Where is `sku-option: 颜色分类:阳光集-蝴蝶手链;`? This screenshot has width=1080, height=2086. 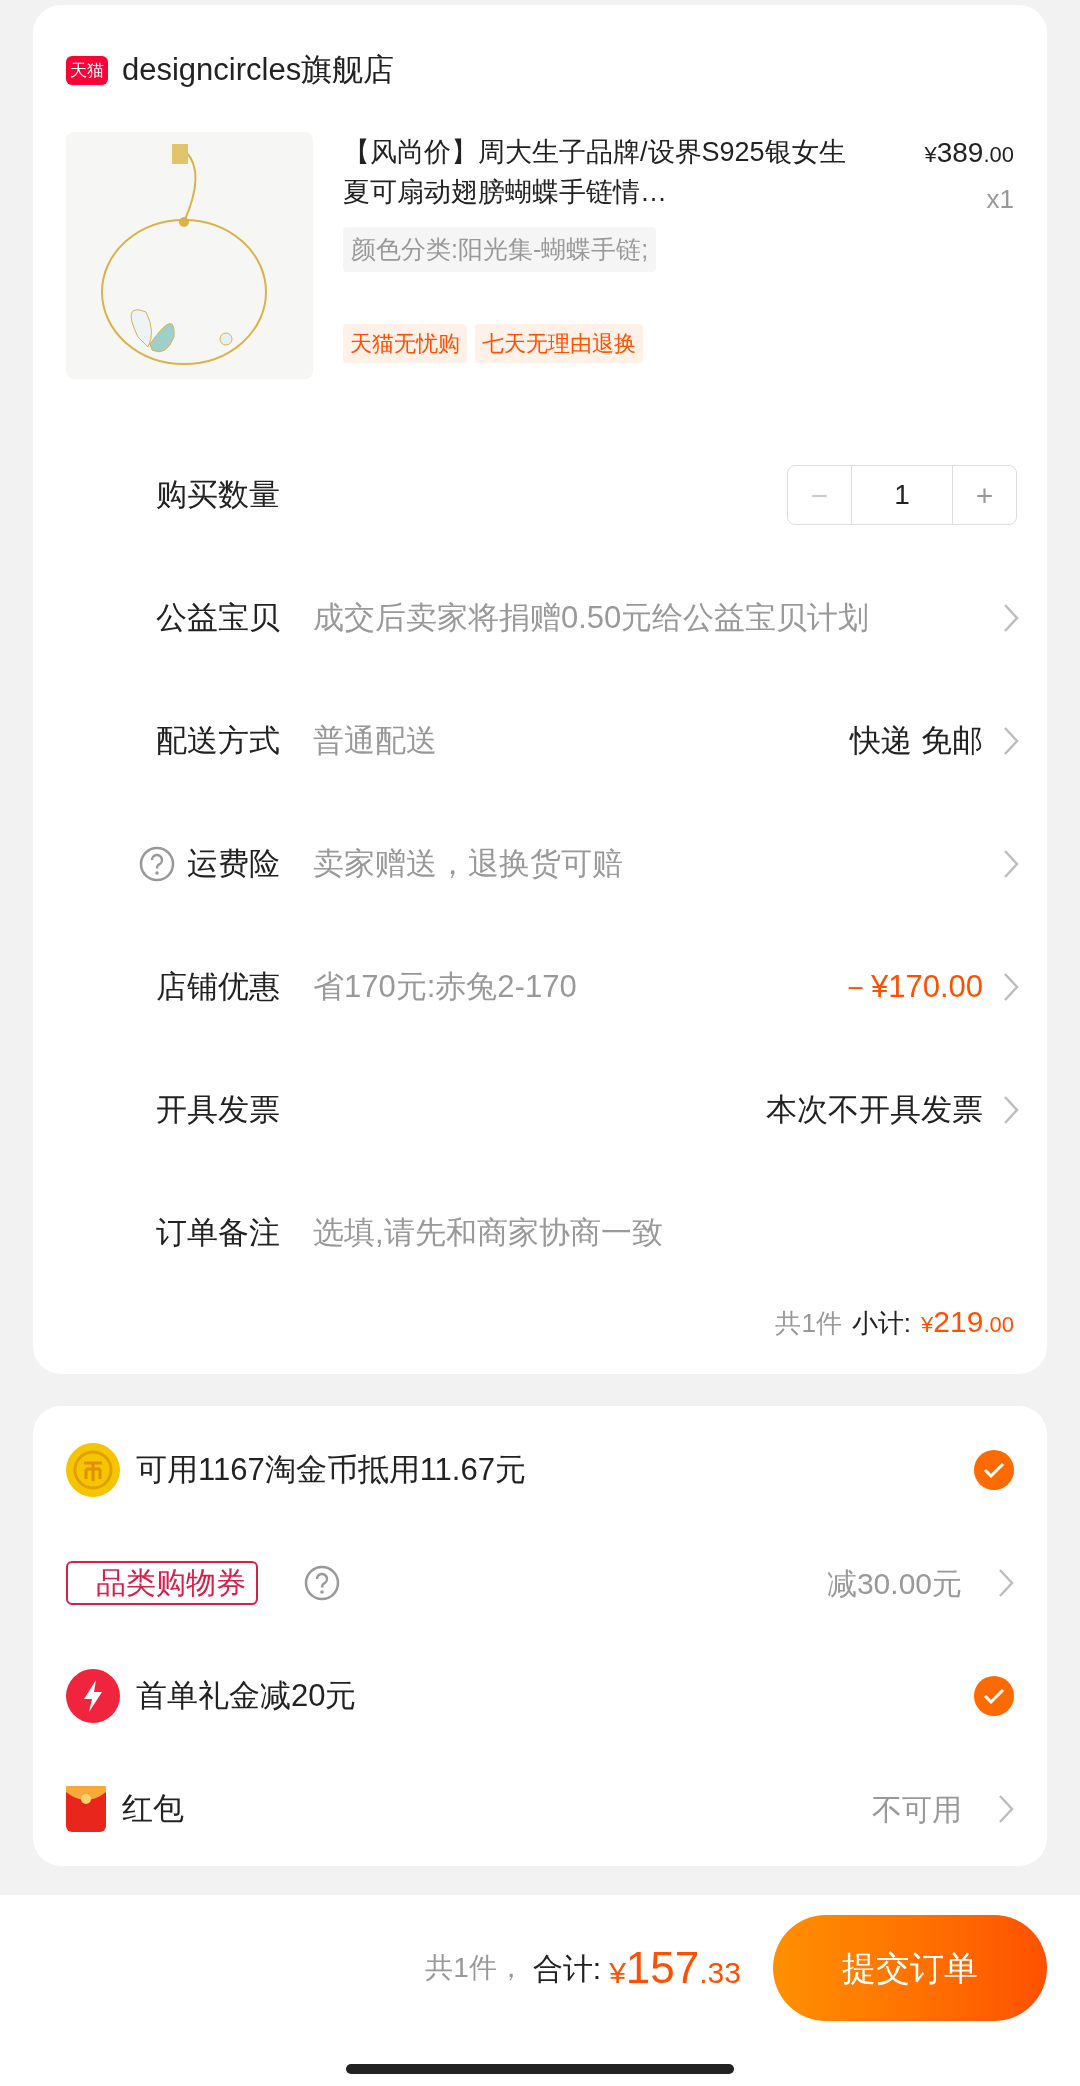 sku-option: 颜色分类:阳光集-蝴蝶手链; is located at coordinates (500, 249).